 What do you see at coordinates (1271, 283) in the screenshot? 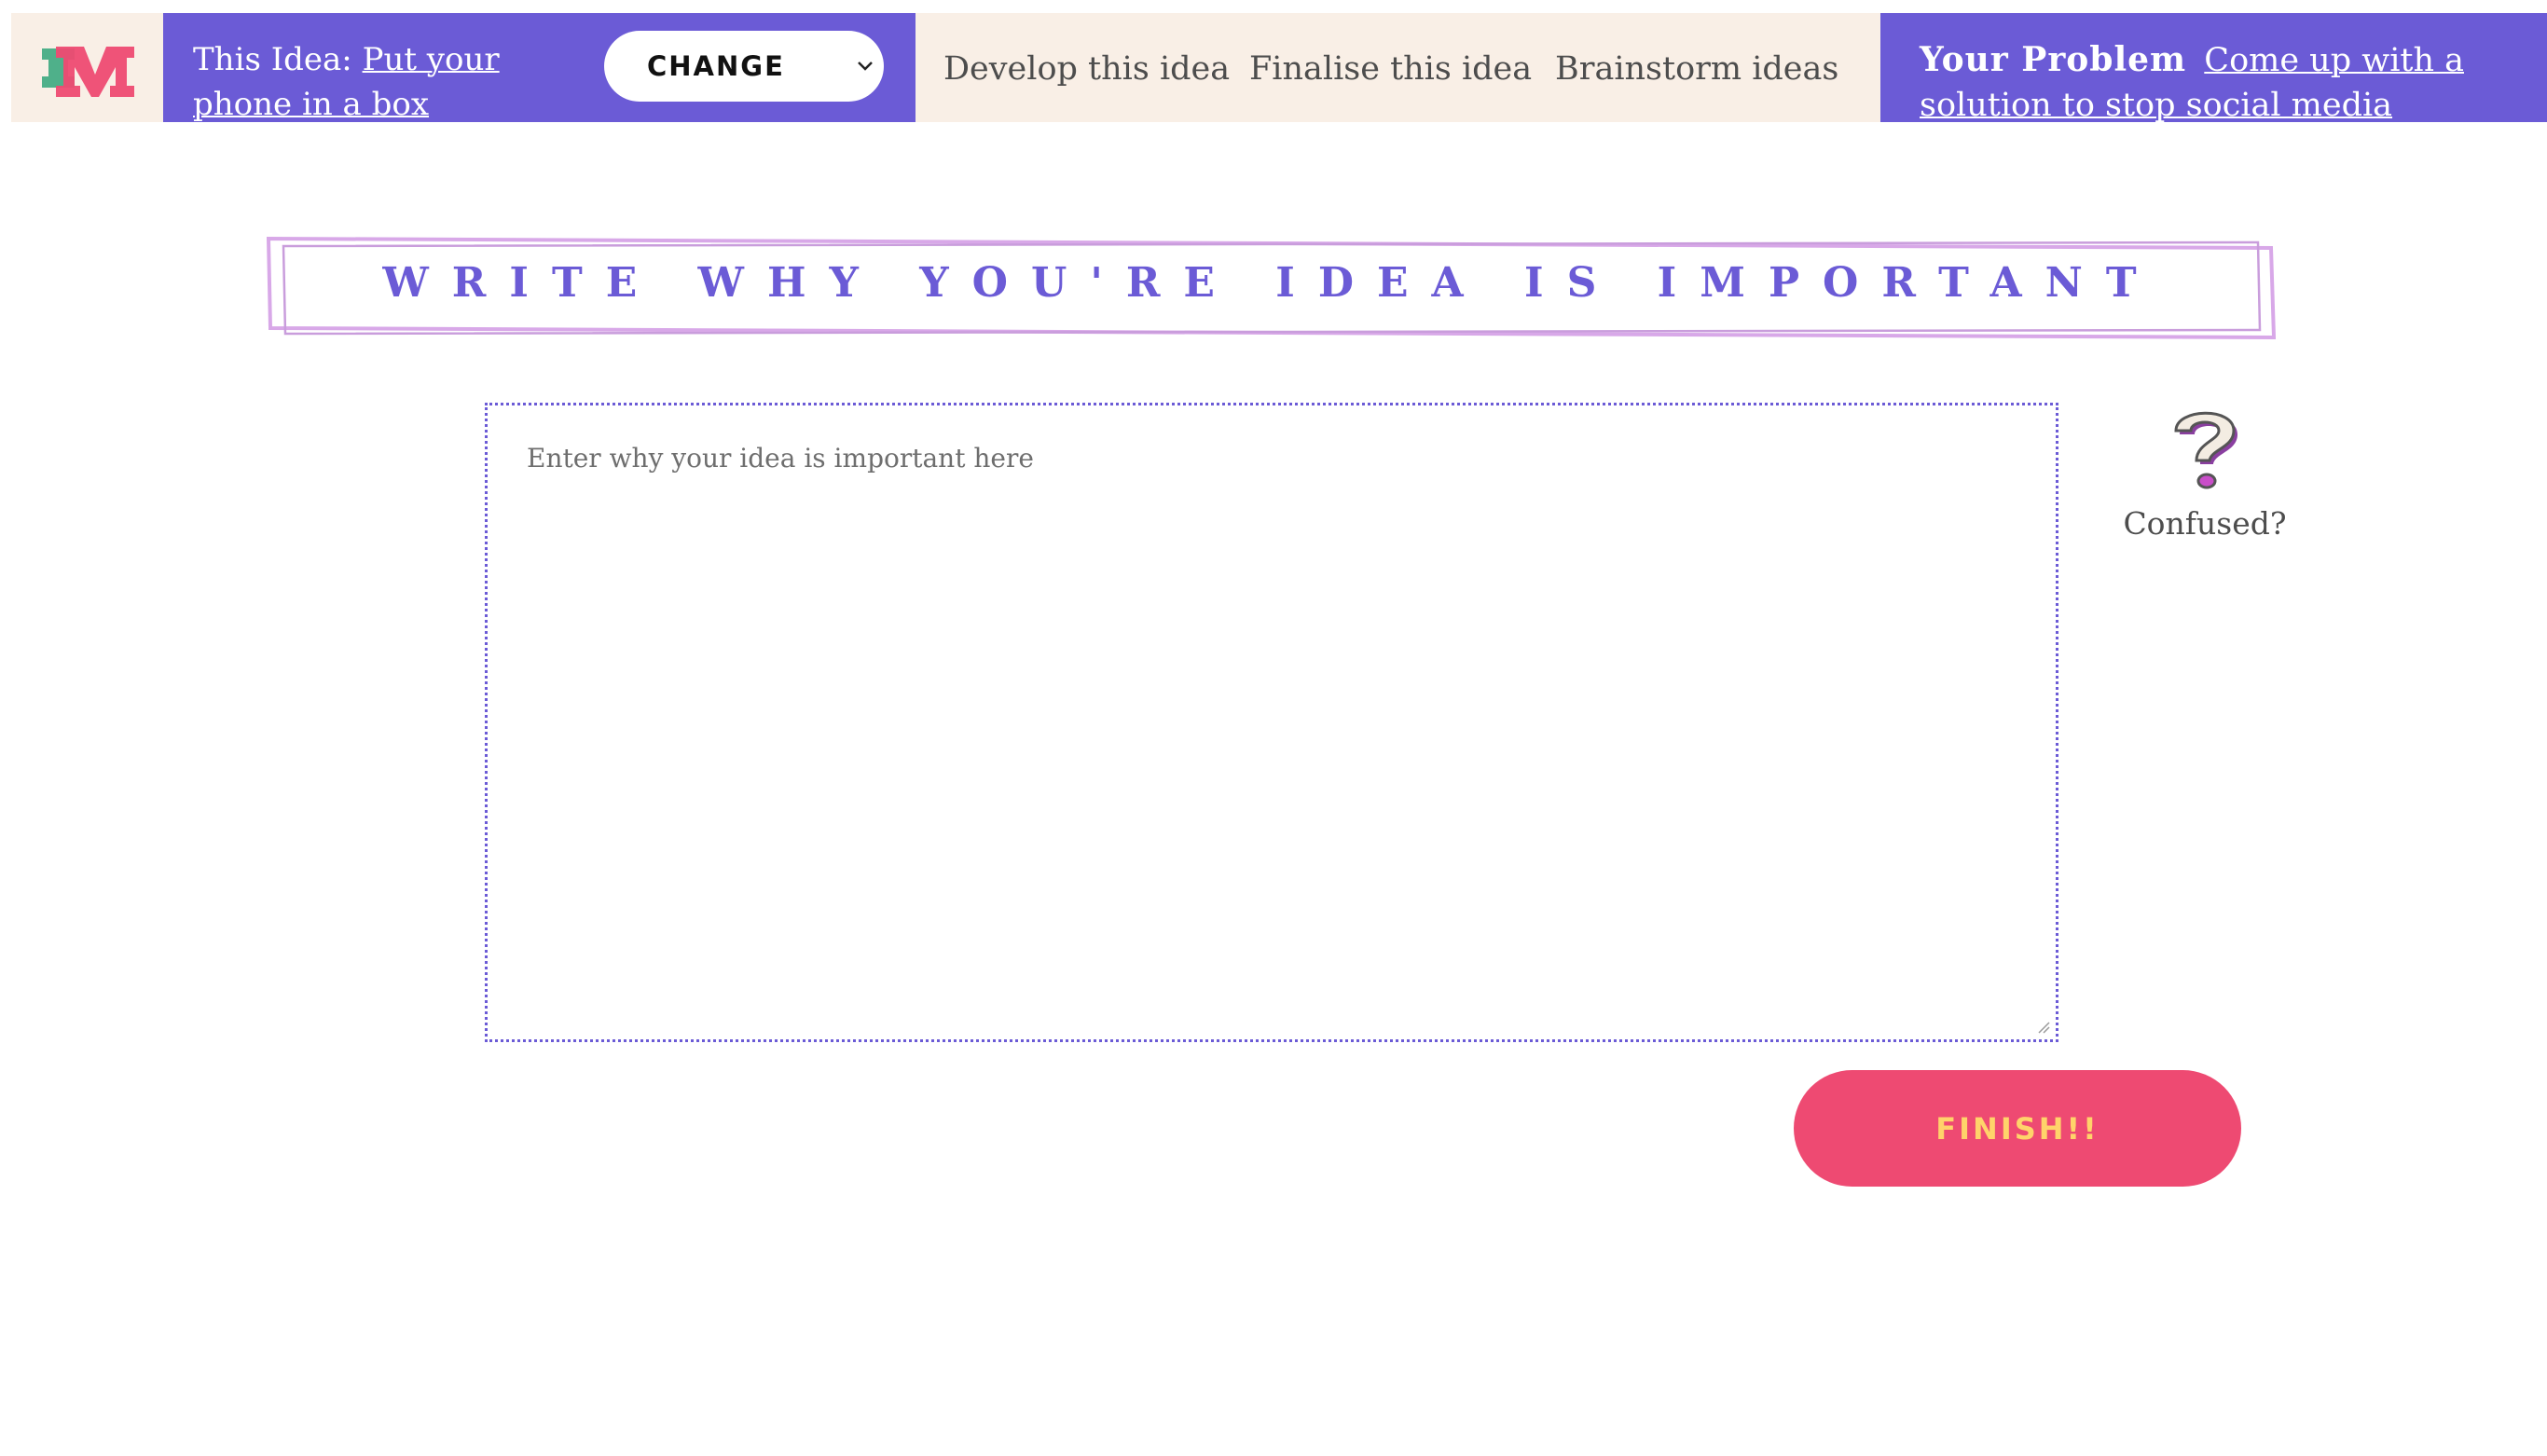
I see `page-title: Write why you're idea is important` at bounding box center [1271, 283].